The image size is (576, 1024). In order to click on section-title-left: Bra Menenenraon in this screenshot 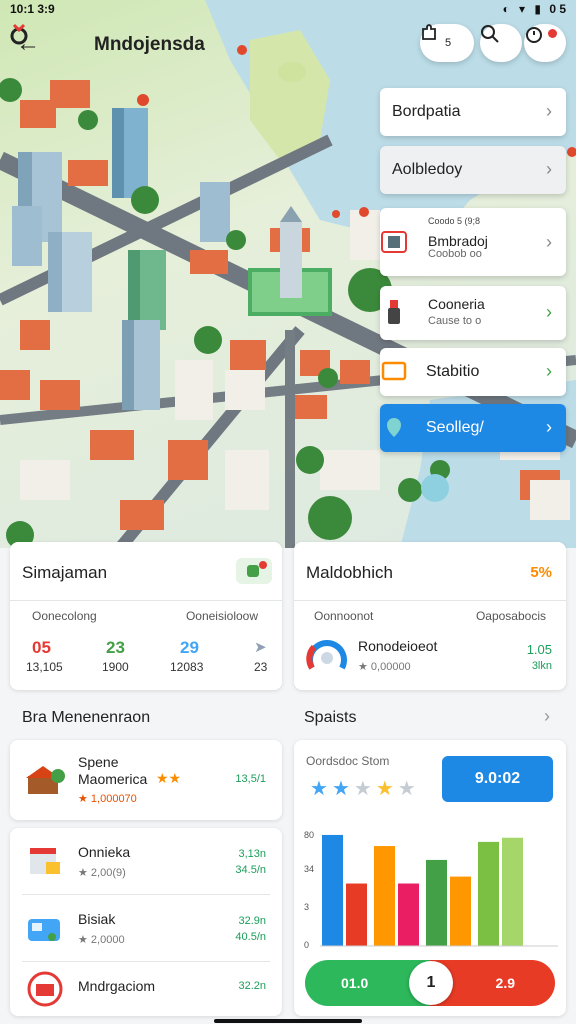, I will do `click(86, 717)`.